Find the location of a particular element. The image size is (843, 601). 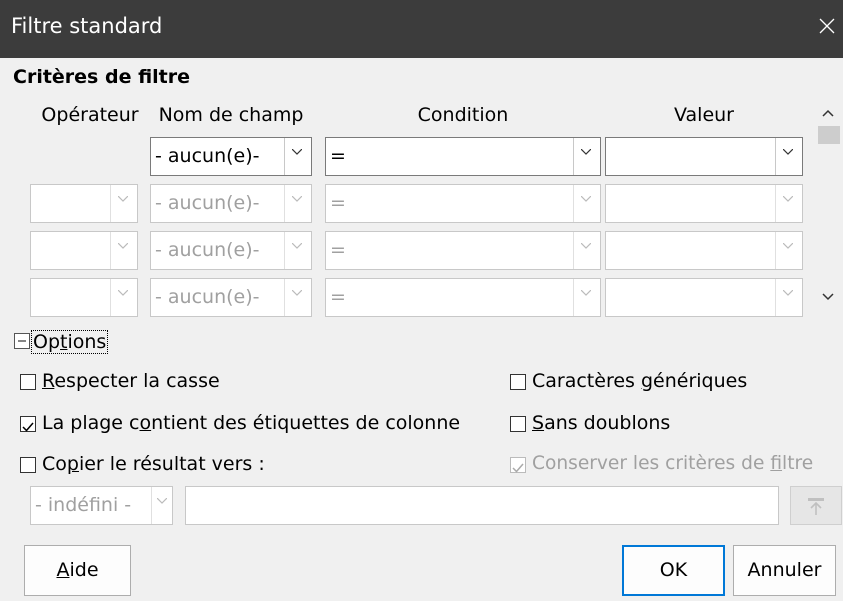

case-sensitive-checkbox is located at coordinates (28, 382).